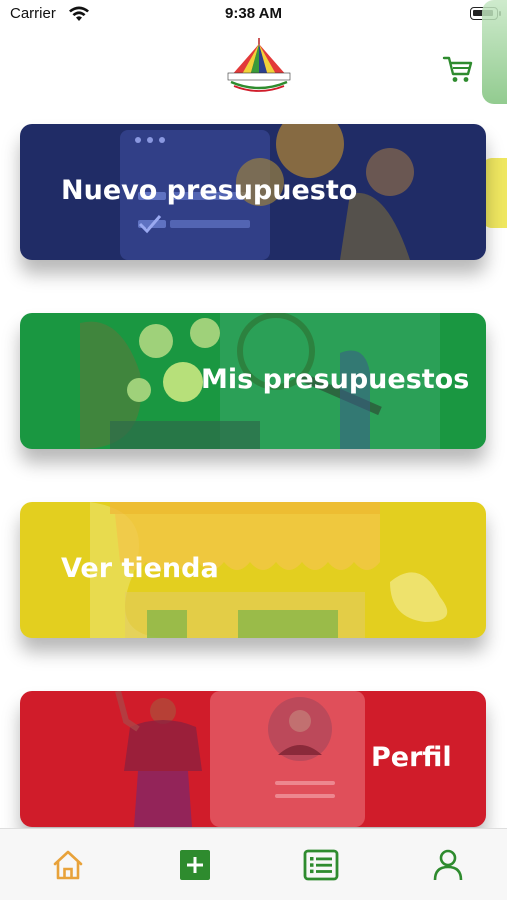  Describe the element at coordinates (458, 69) in the screenshot. I see `cart-icon` at that location.